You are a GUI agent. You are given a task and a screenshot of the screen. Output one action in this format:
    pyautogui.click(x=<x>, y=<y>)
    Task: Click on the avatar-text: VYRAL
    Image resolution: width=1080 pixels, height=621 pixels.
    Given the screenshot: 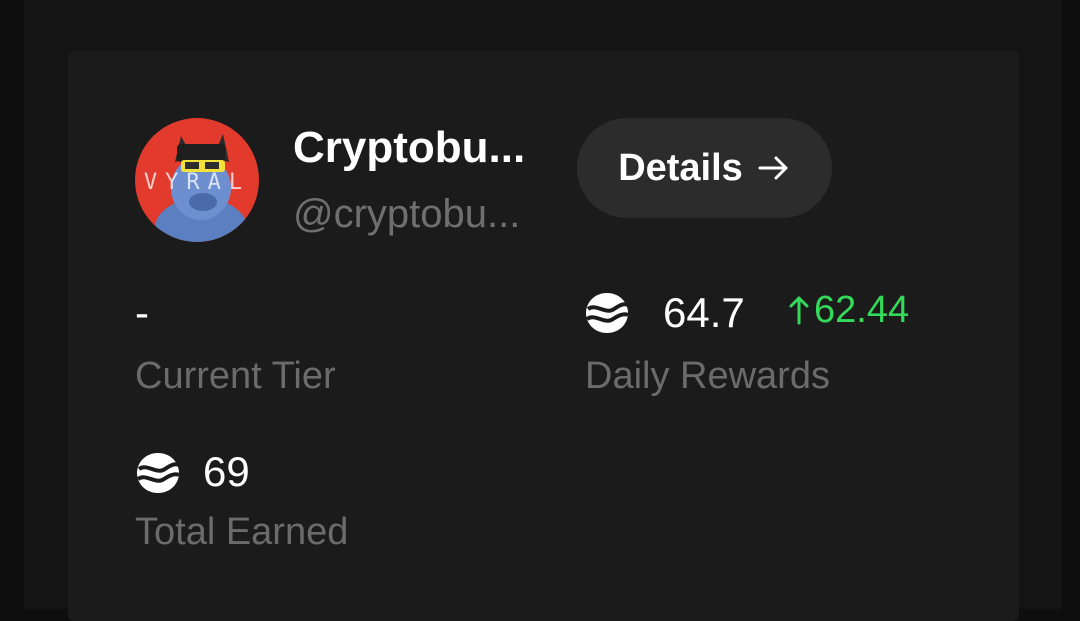 What is the action you would take?
    pyautogui.click(x=197, y=182)
    